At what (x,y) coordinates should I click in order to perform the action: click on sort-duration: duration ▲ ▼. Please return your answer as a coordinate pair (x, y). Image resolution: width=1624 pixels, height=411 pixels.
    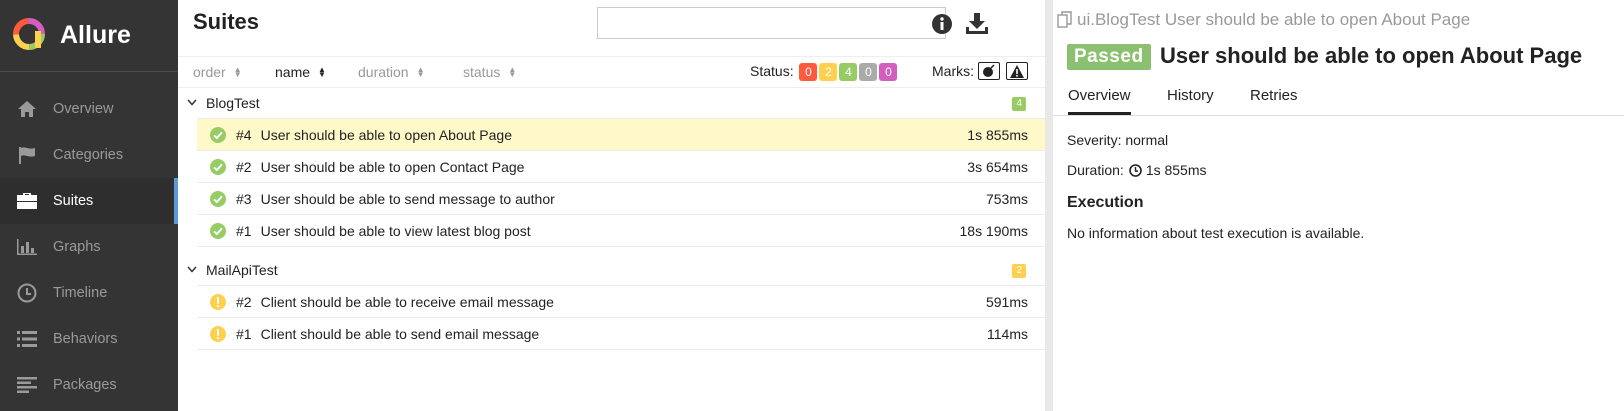
    Looking at the image, I should click on (391, 72).